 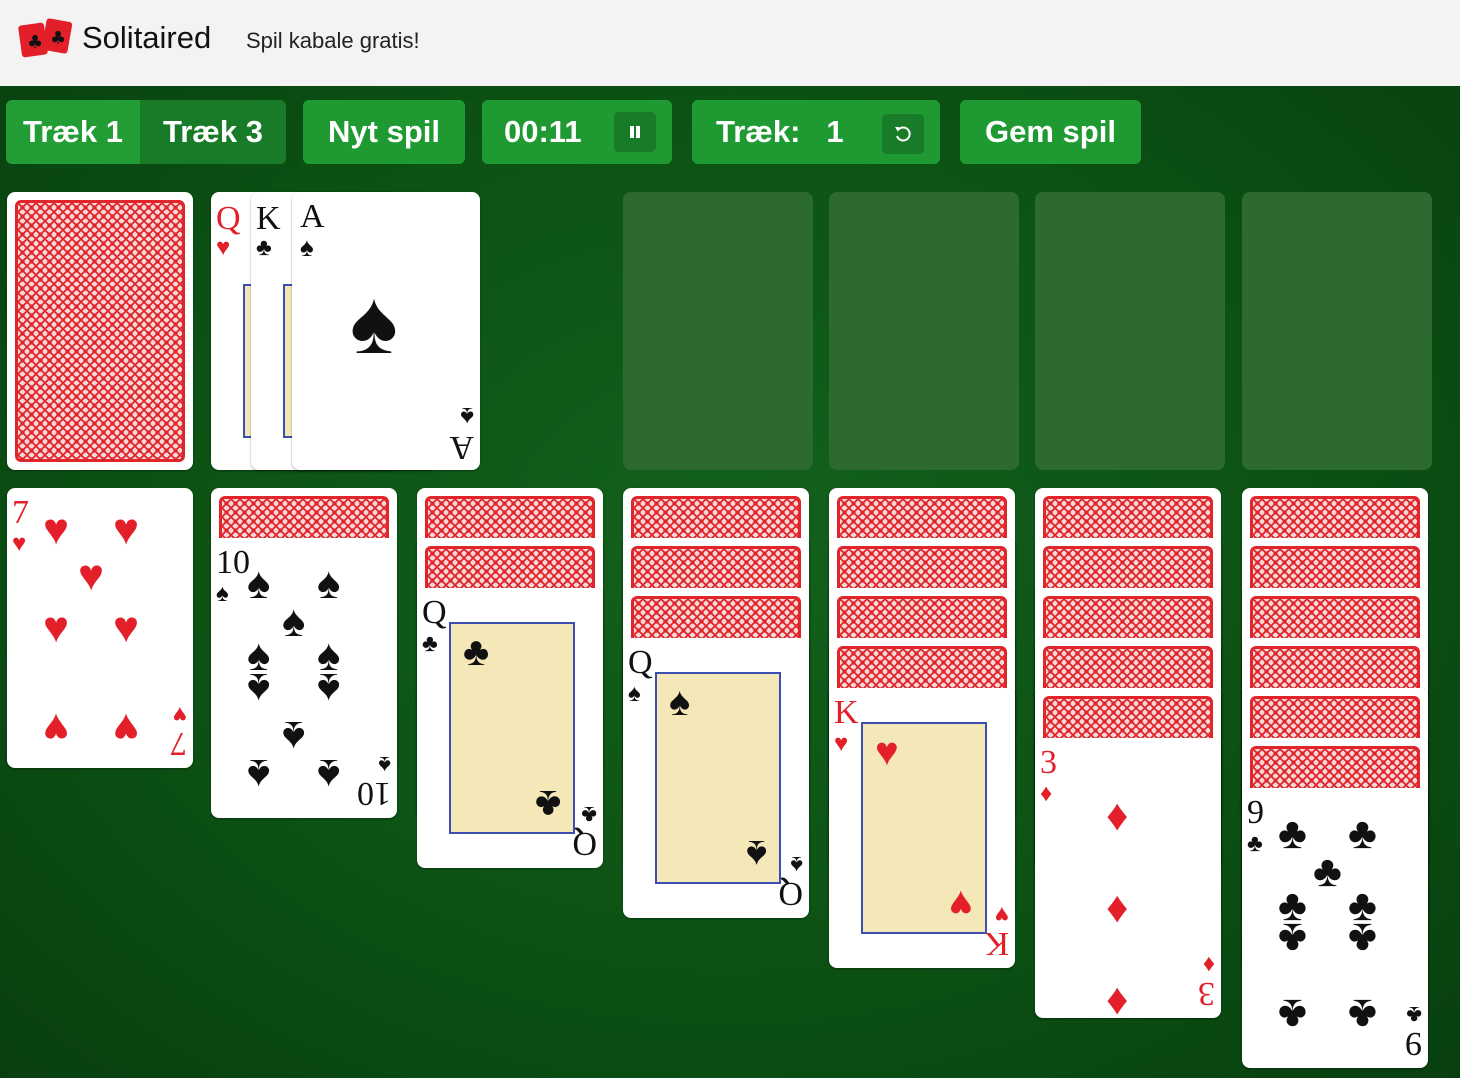 I want to click on undo-icon, so click(x=903, y=134).